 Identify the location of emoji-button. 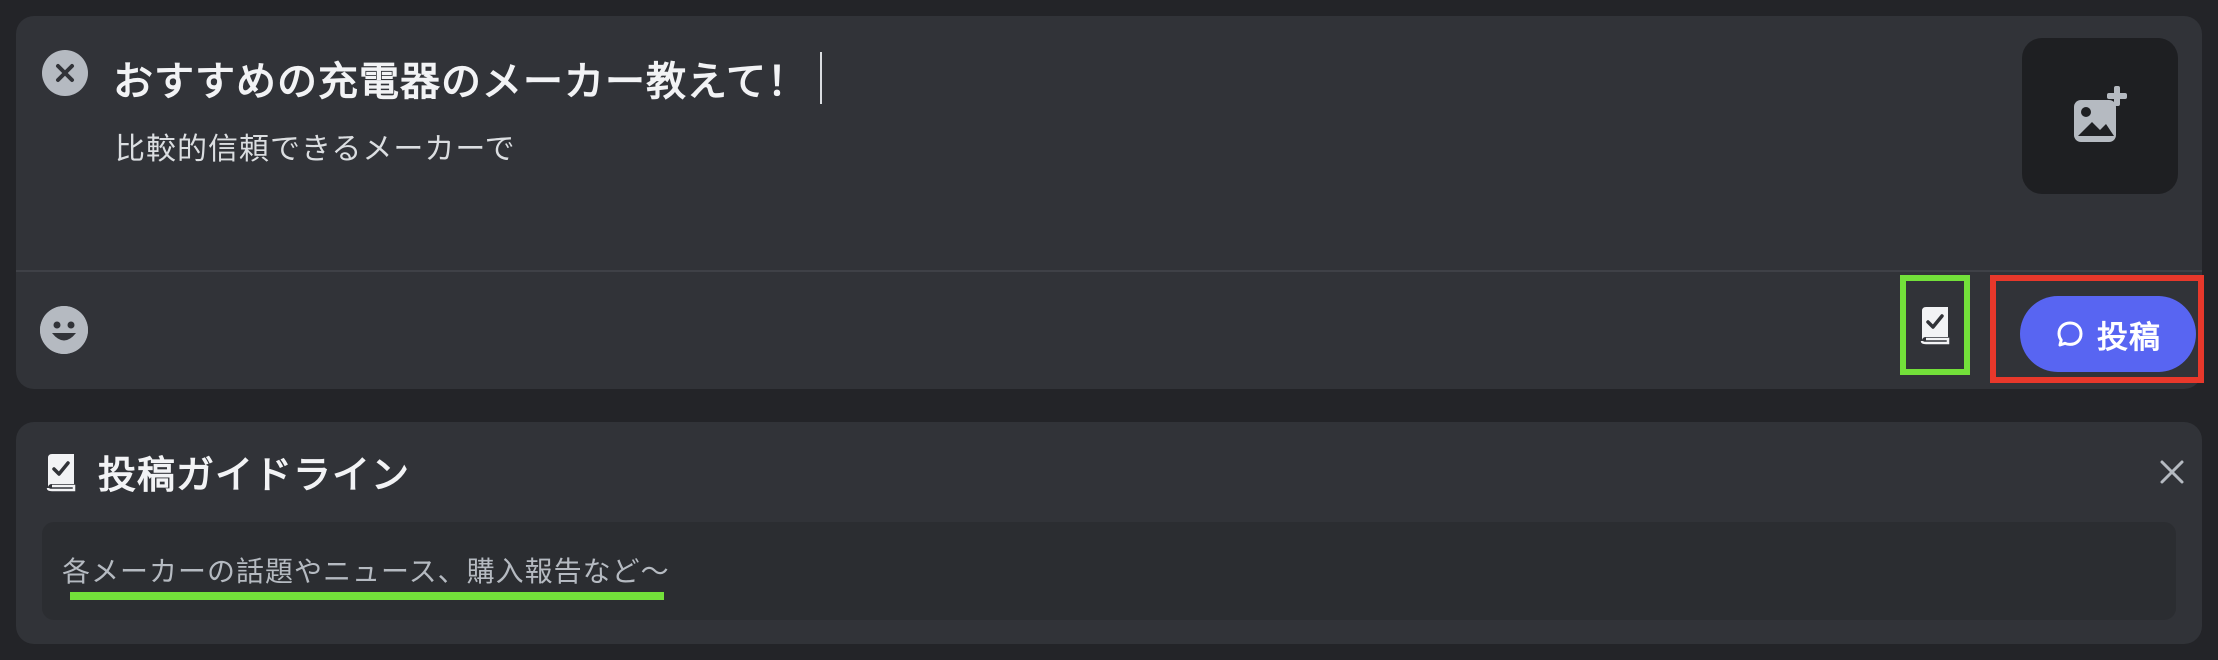
(64, 330).